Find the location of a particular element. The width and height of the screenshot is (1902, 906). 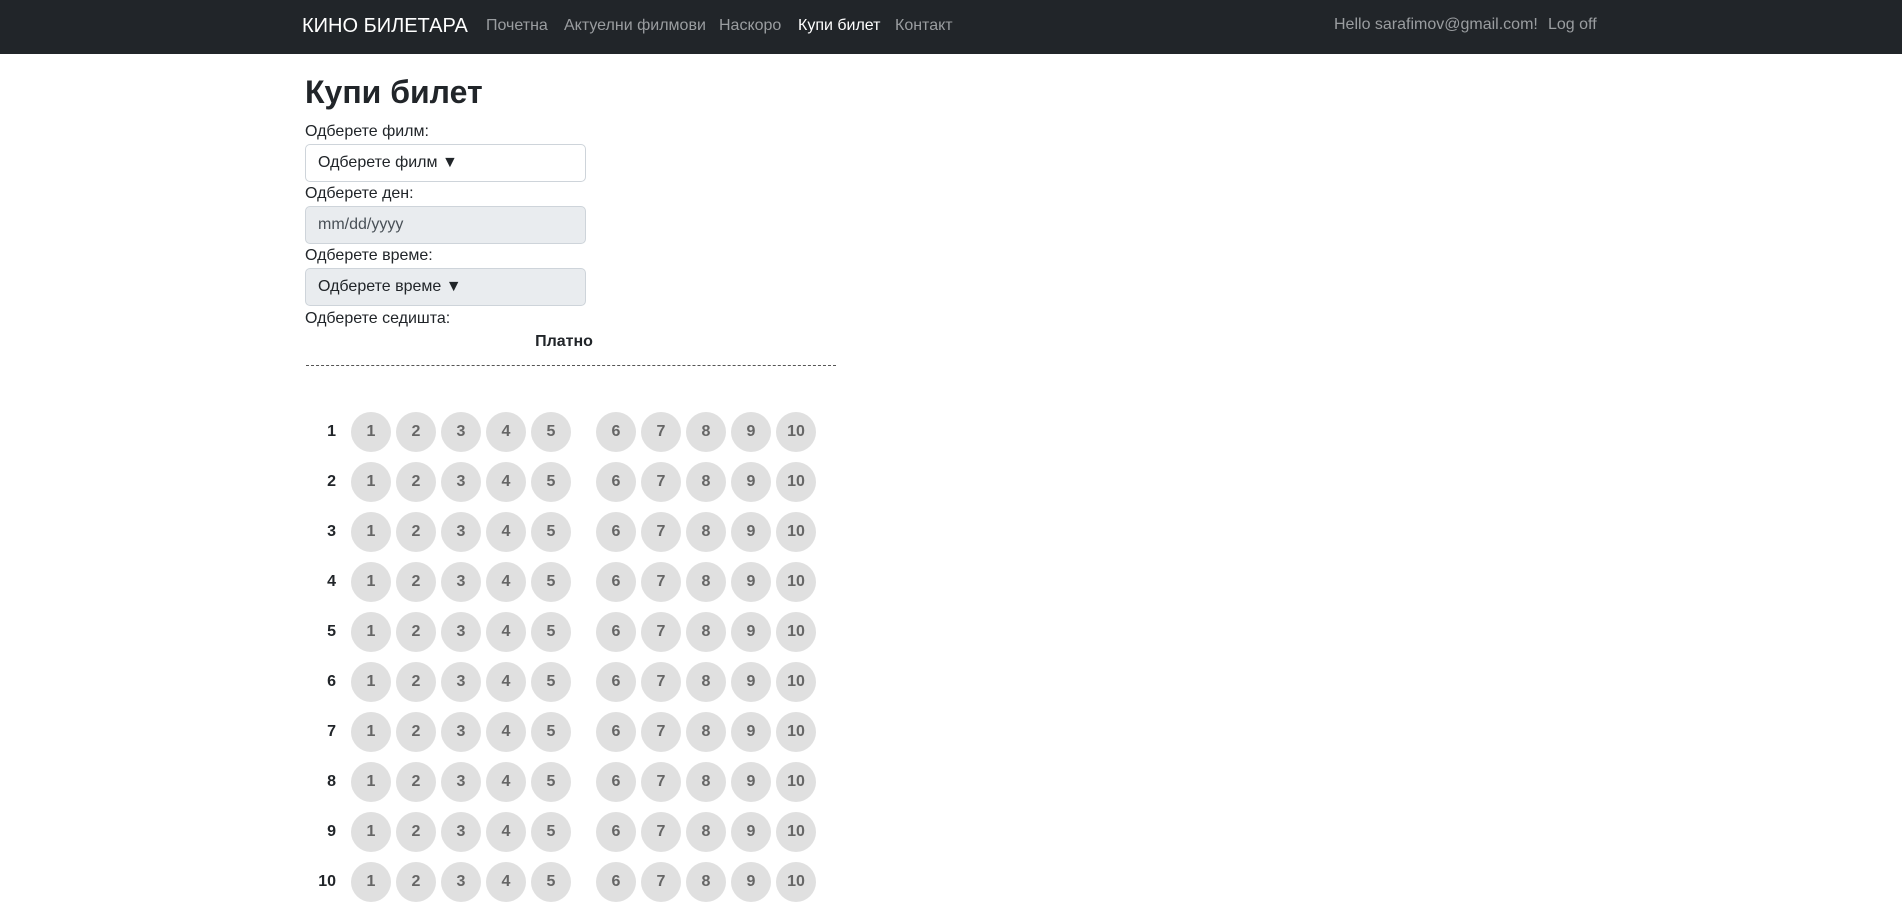

nav-link-home: Почетна is located at coordinates (517, 26).